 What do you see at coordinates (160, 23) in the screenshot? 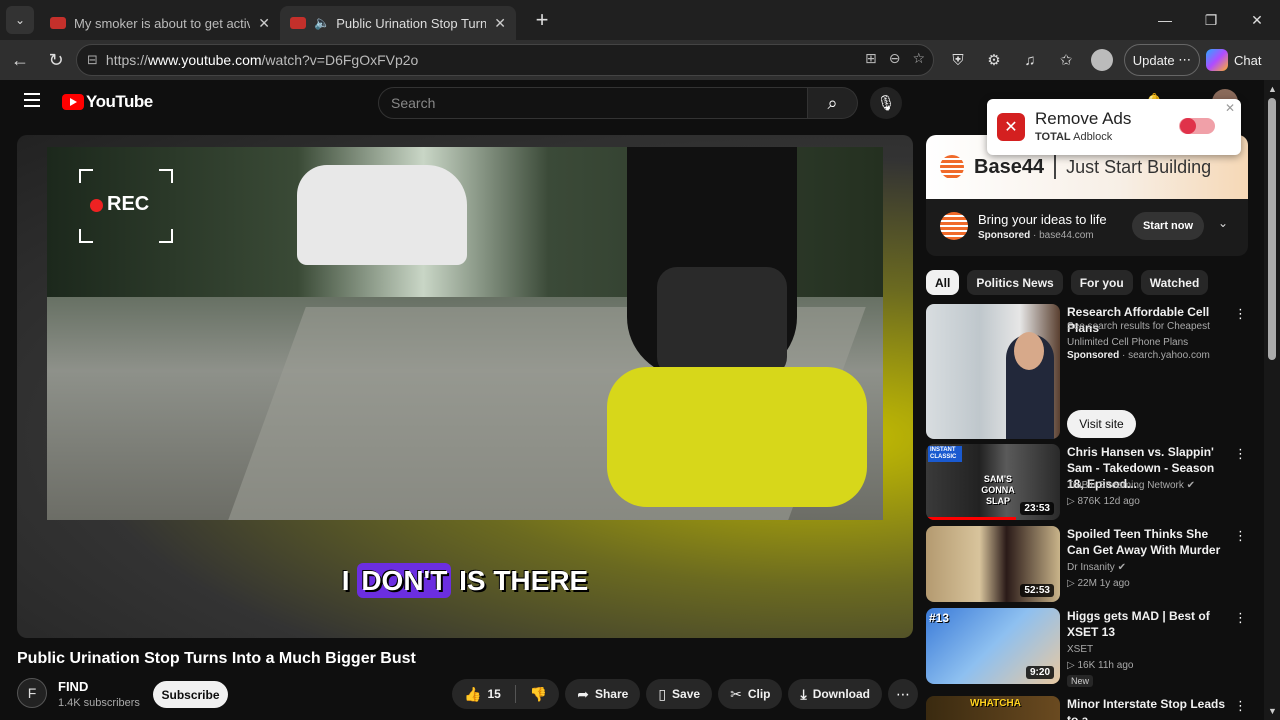
I see `browser-tab-1: My smoker is about to get active. ✕` at bounding box center [160, 23].